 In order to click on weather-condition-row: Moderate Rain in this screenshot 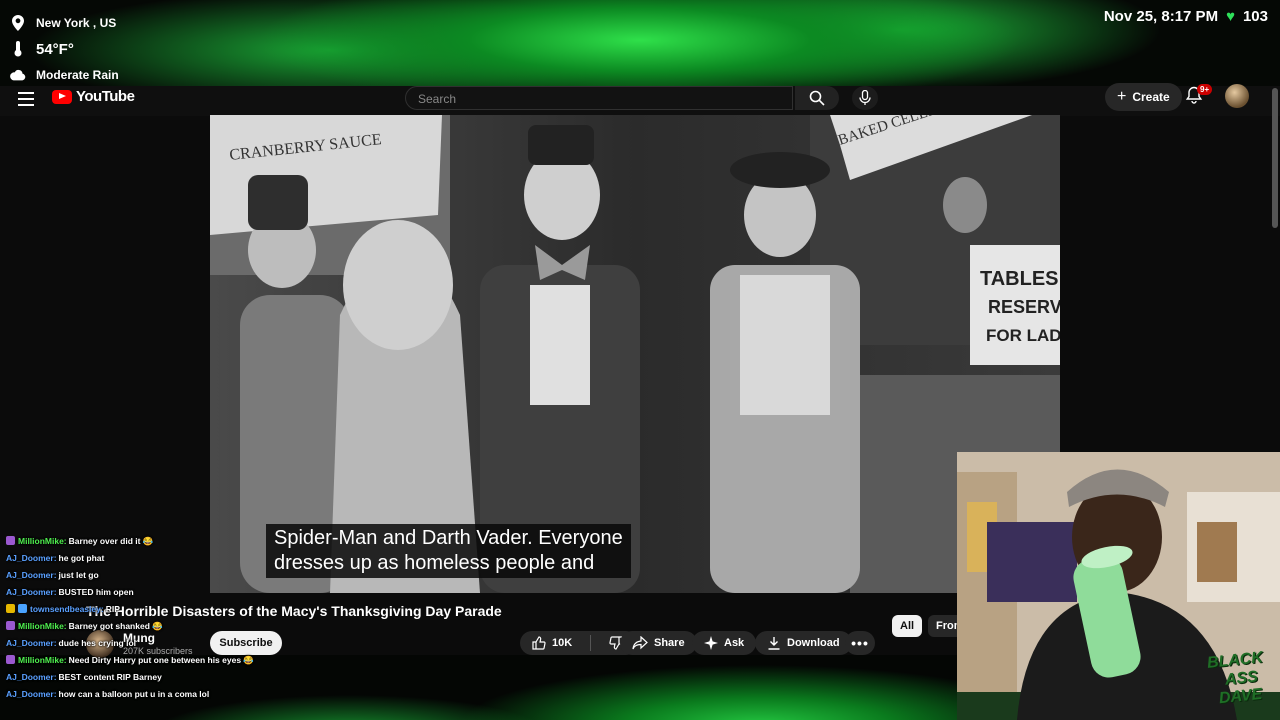, I will do `click(64, 75)`.